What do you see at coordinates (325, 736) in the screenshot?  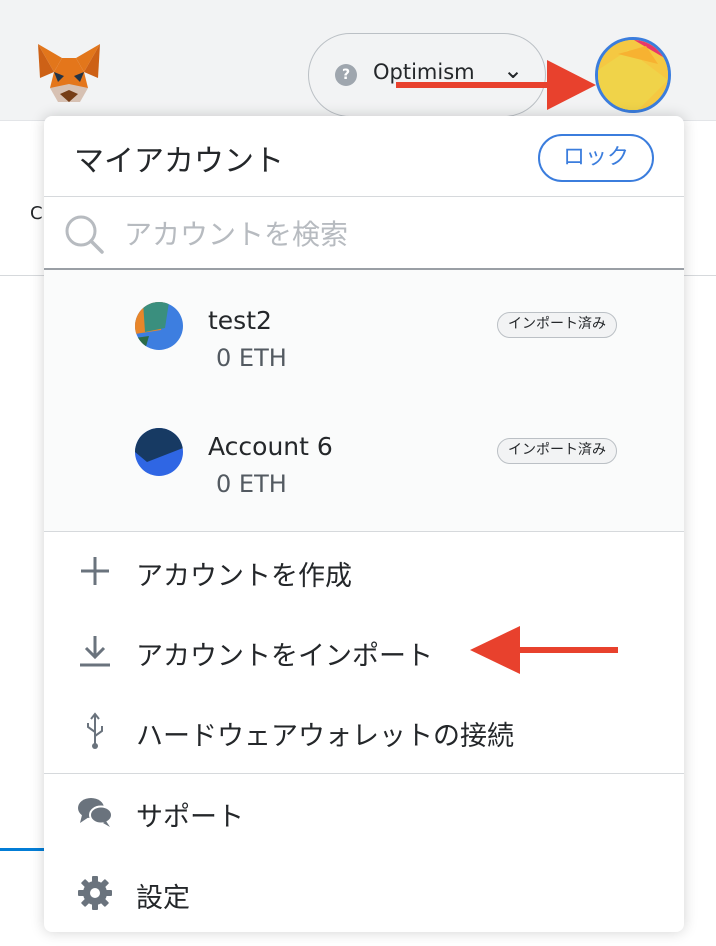 I see `item-label: ハードウェアウォレットの接続` at bounding box center [325, 736].